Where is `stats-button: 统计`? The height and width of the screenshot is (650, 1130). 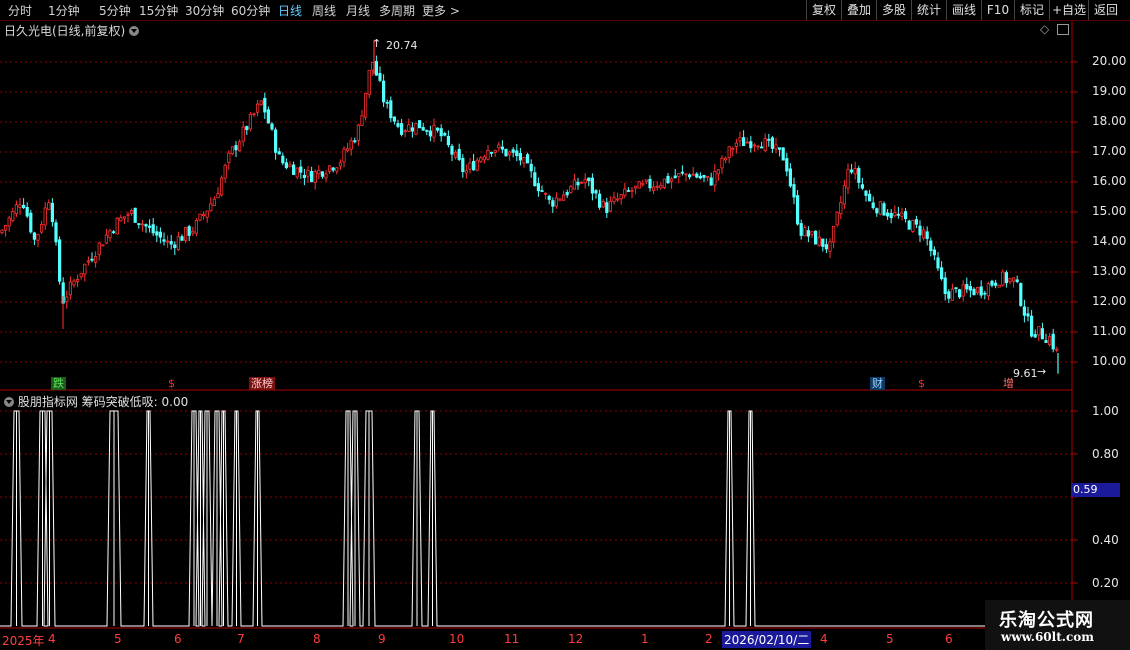
stats-button: 统计 is located at coordinates (928, 10).